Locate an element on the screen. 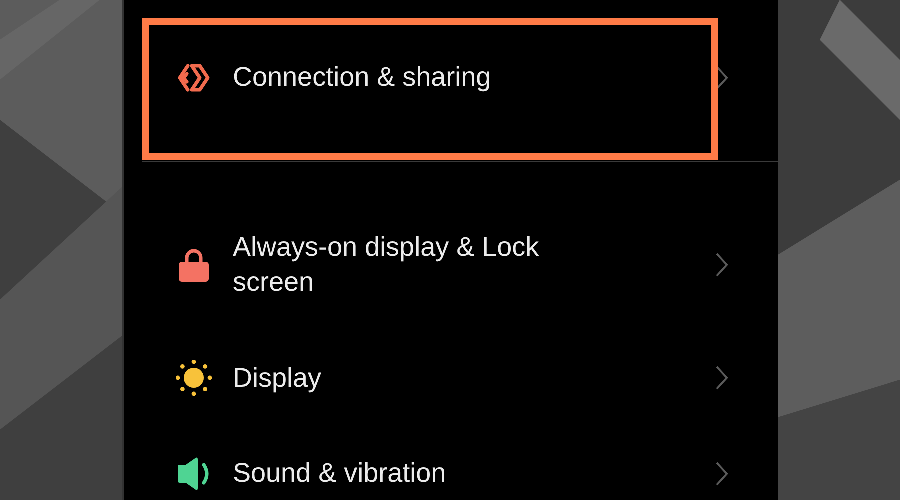 The image size is (900, 500). settings-item: Sound & vibration is located at coordinates (451, 463).